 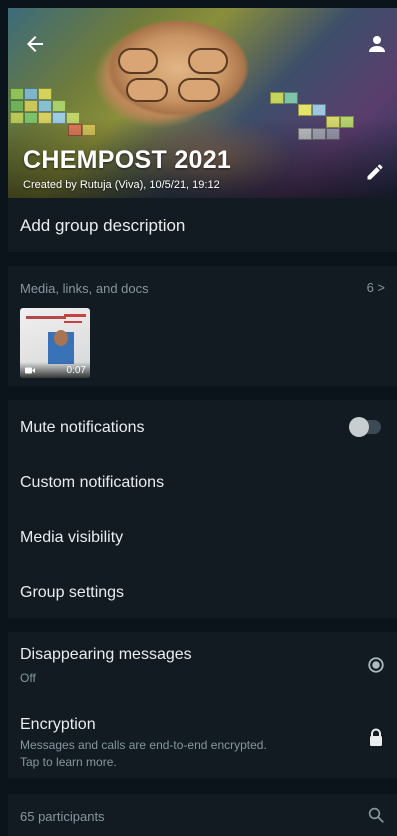 I want to click on disappearing-messages-label: Disappearing messages, so click(x=106, y=654).